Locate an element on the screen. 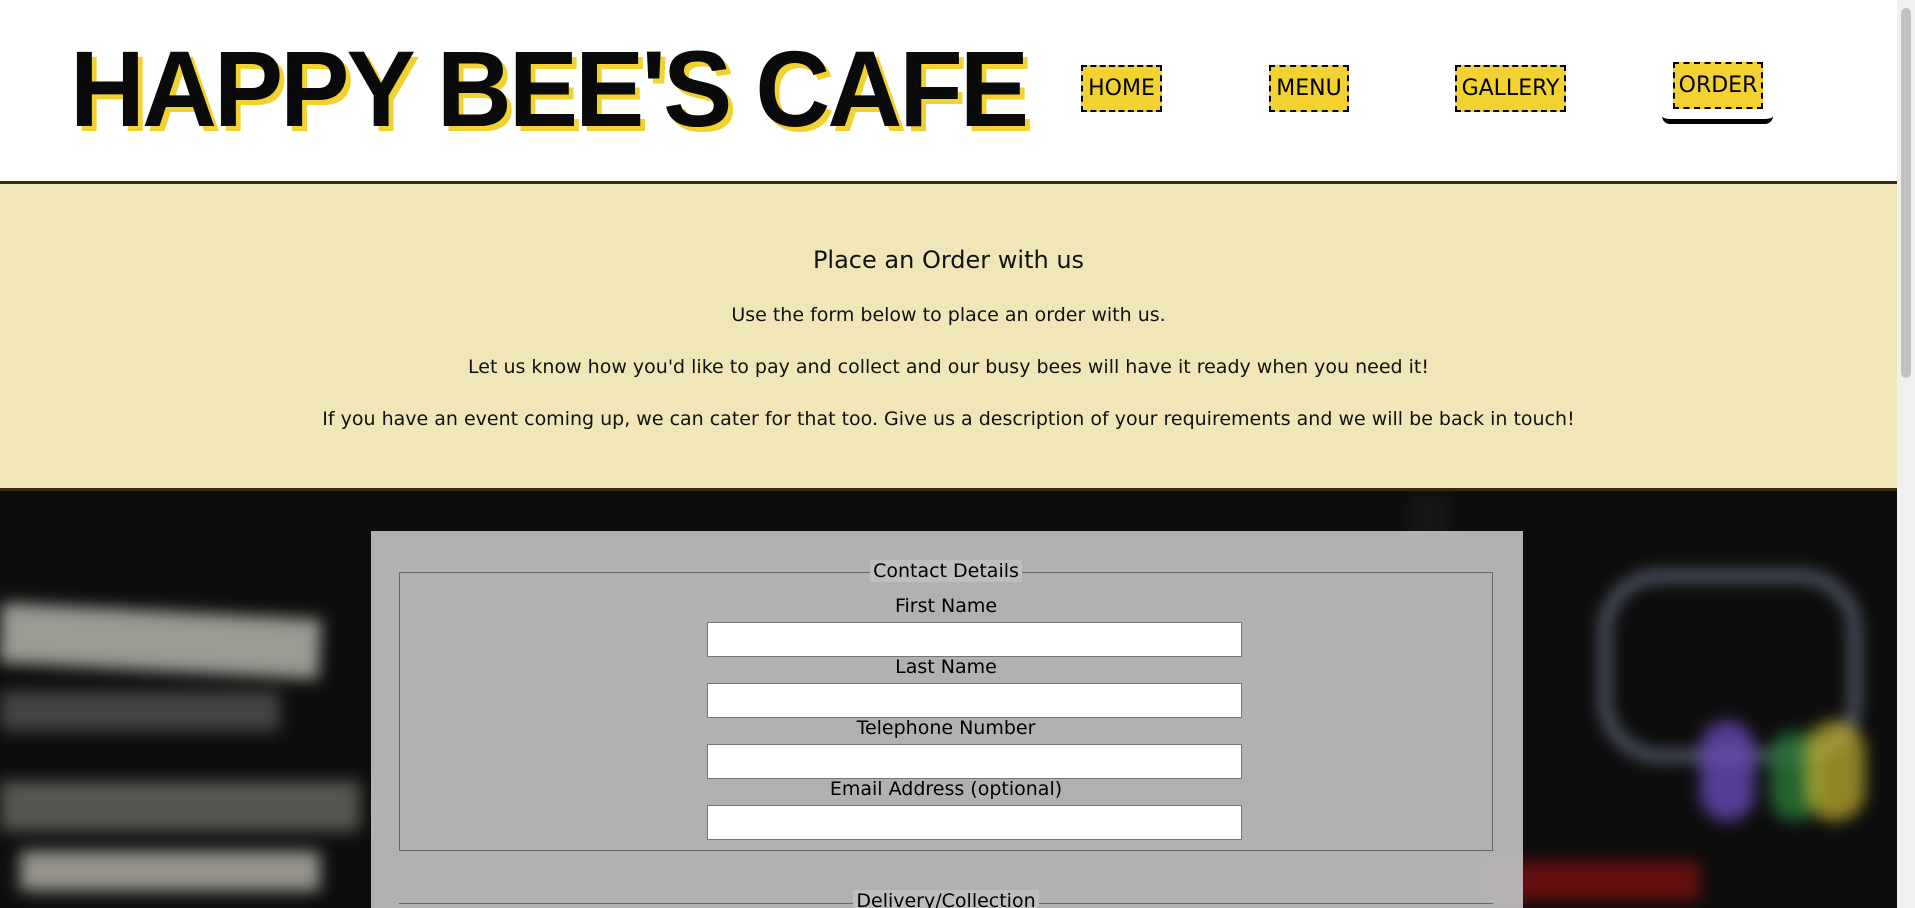 The width and height of the screenshot is (1915, 908). nav-order-button: ORDER is located at coordinates (1718, 85).